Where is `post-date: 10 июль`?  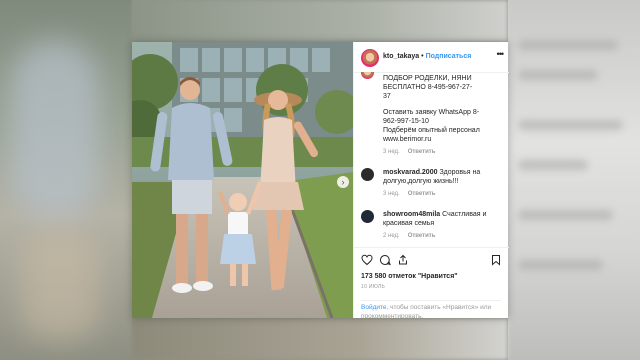 post-date: 10 июль is located at coordinates (373, 287).